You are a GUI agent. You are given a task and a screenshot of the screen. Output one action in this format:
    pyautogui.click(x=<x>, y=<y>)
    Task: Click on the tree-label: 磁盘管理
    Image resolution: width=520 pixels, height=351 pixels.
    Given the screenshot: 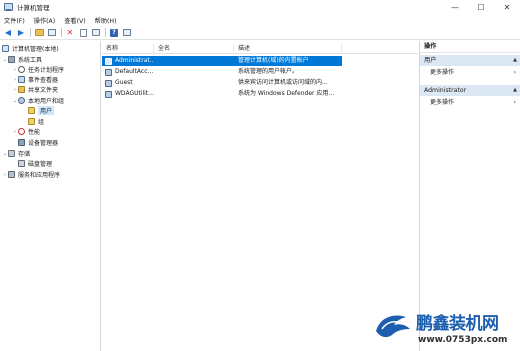 What is the action you would take?
    pyautogui.click(x=40, y=164)
    